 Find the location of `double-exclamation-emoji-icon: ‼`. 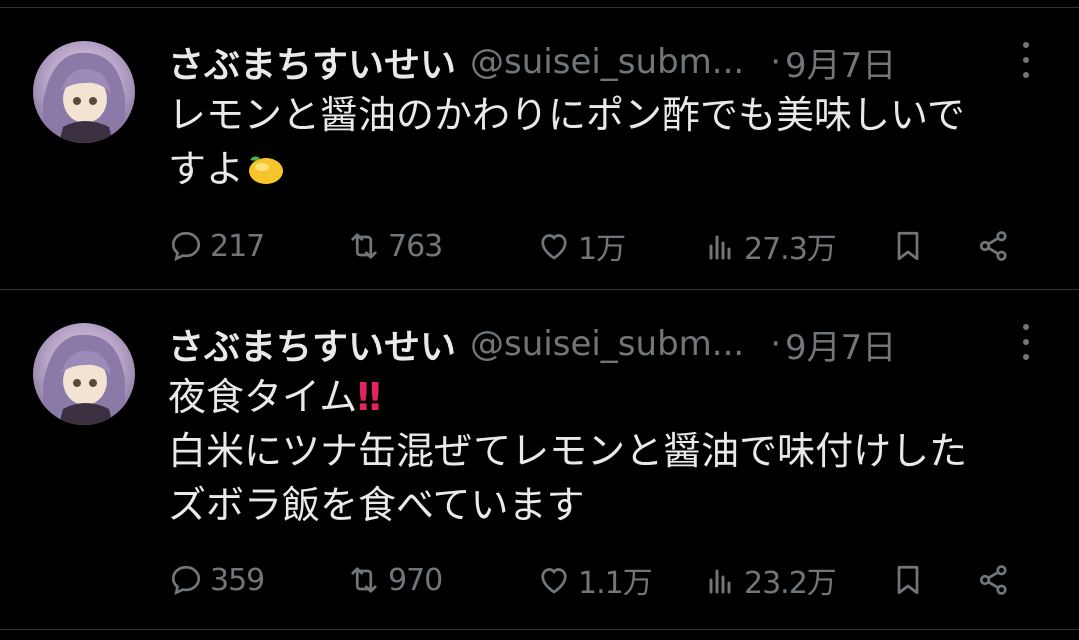

double-exclamation-emoji-icon: ‼ is located at coordinates (369, 397).